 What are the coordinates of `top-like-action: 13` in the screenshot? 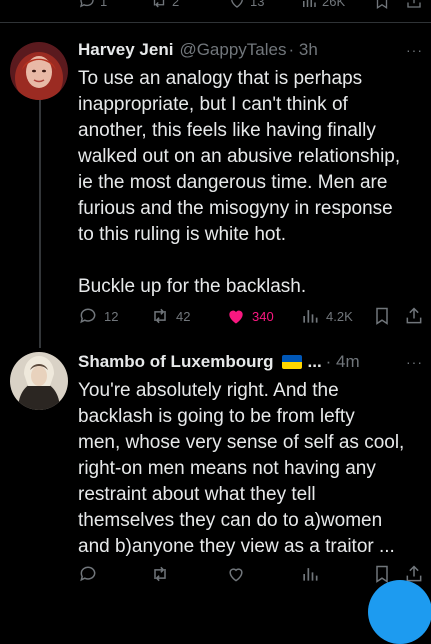 It's located at (246, 5).